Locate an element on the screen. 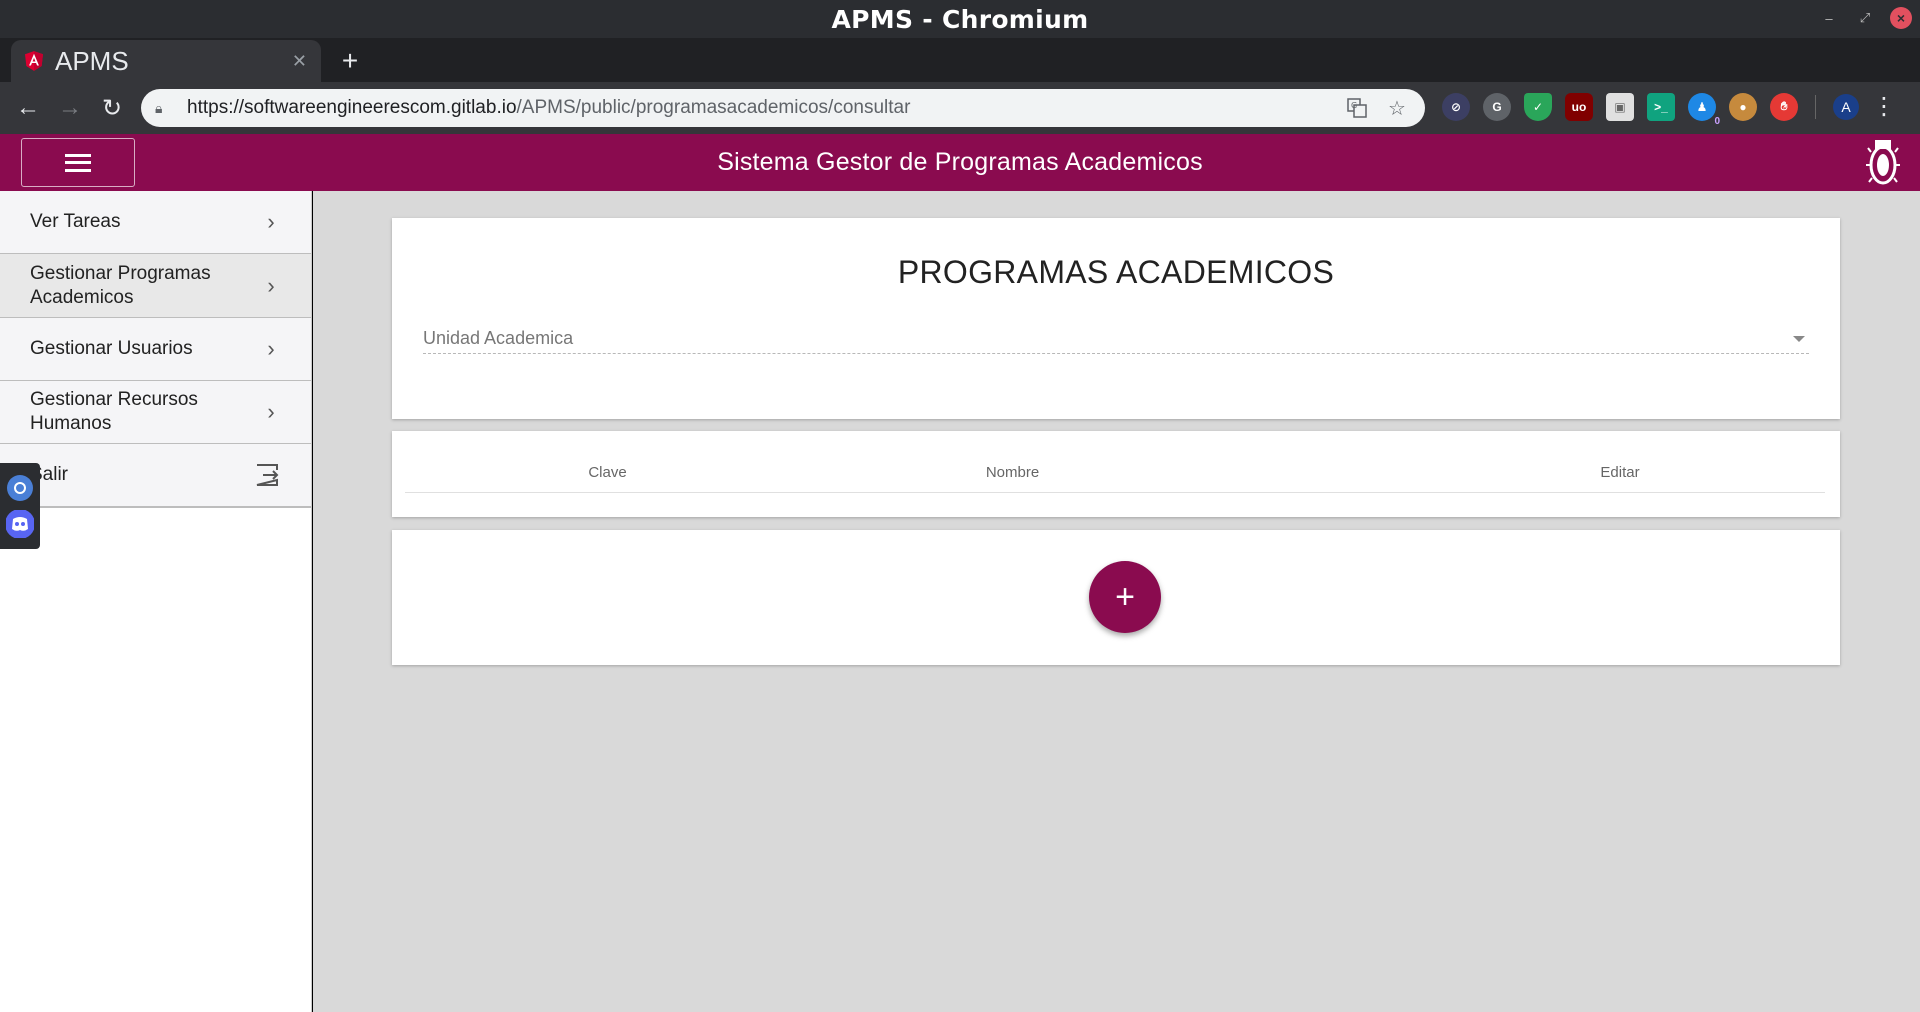 The height and width of the screenshot is (1012, 1920). menu-toggle-button is located at coordinates (78, 162).